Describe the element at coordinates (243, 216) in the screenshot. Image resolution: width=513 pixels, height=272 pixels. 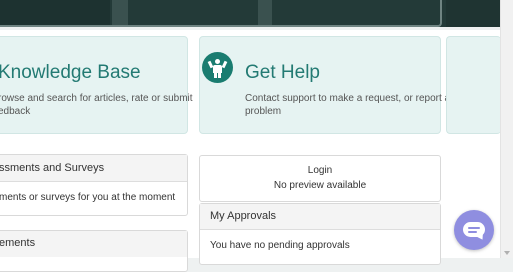
I see `approvals-header-label: My Approvals` at that location.